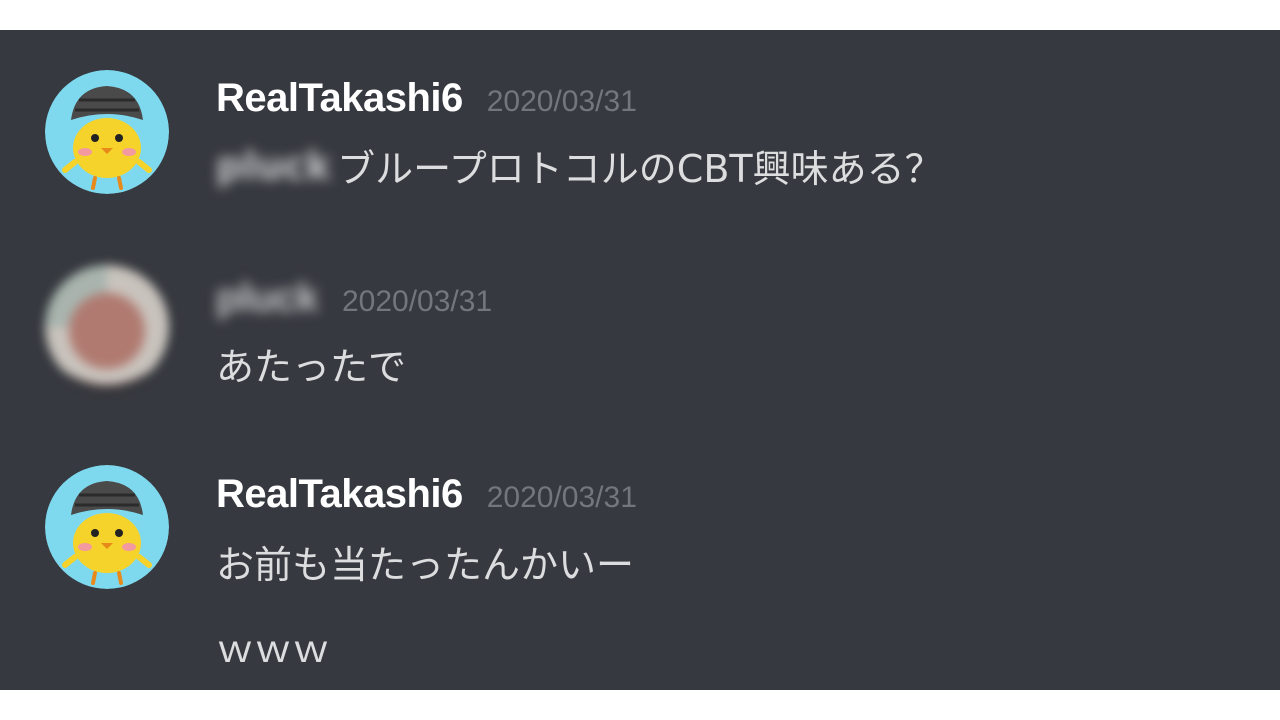  I want to click on message-text: ブループロトコルのCBT興味ある？, so click(640, 169).